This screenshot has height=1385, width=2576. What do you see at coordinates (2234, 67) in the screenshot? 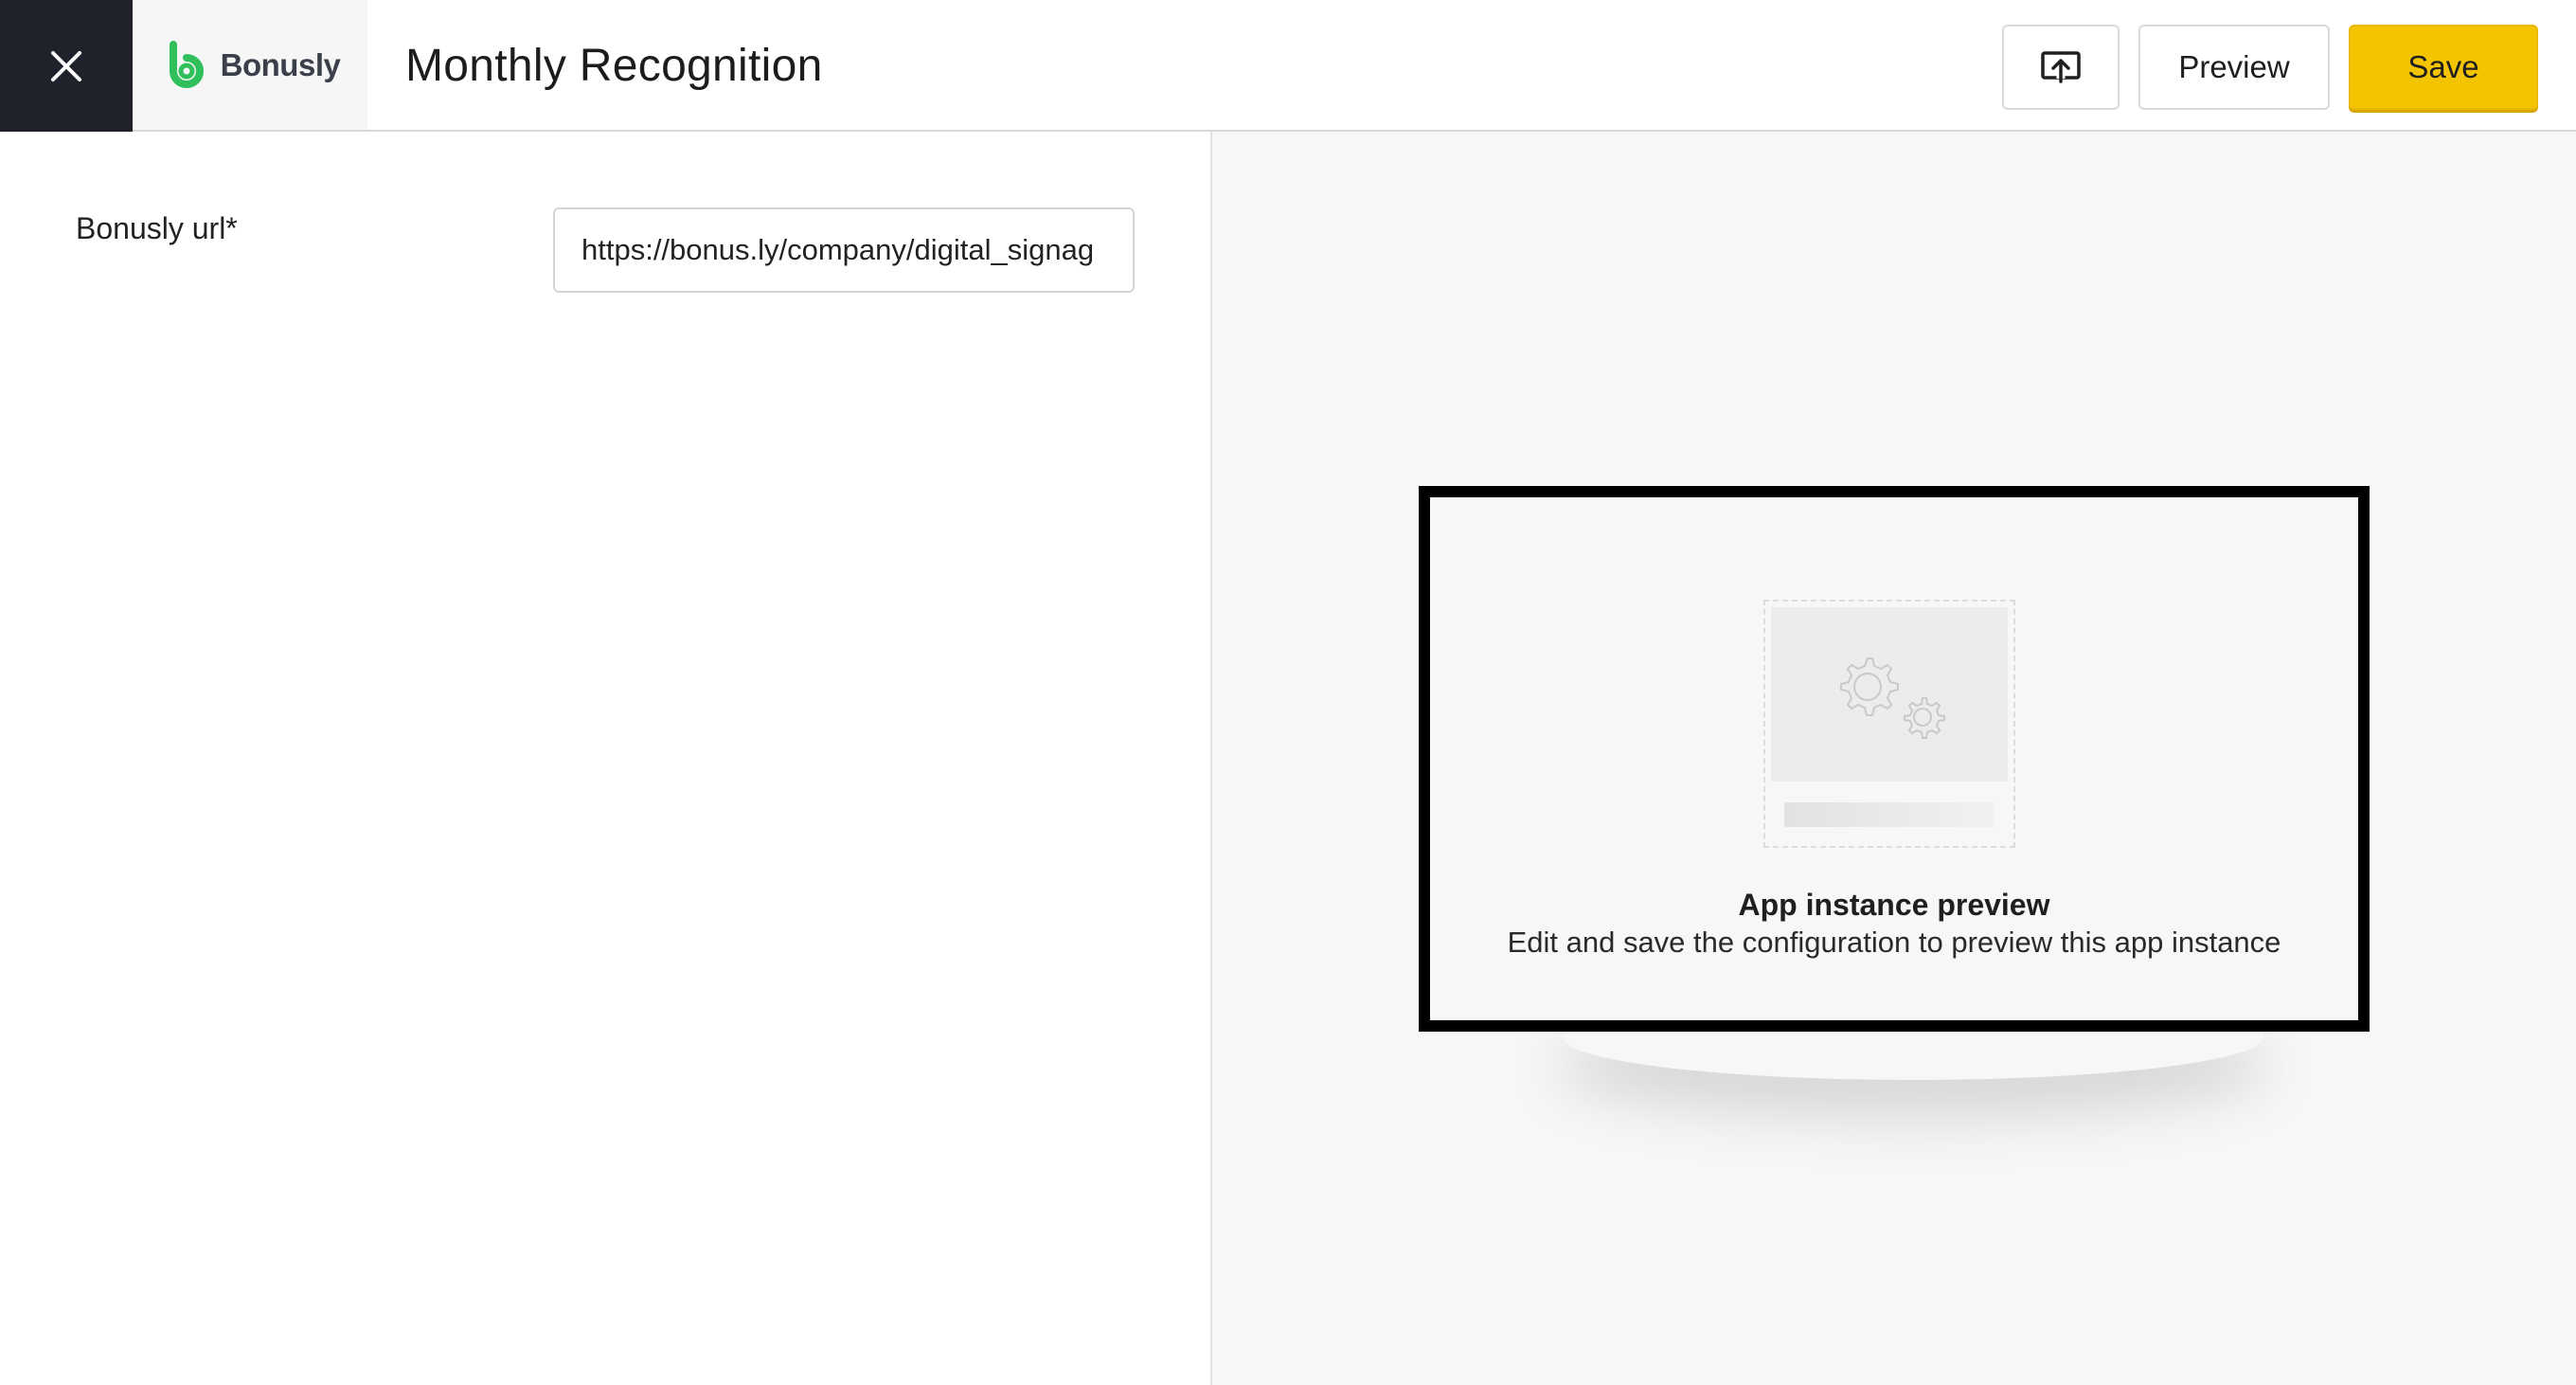
I see `preview-button: Preview` at bounding box center [2234, 67].